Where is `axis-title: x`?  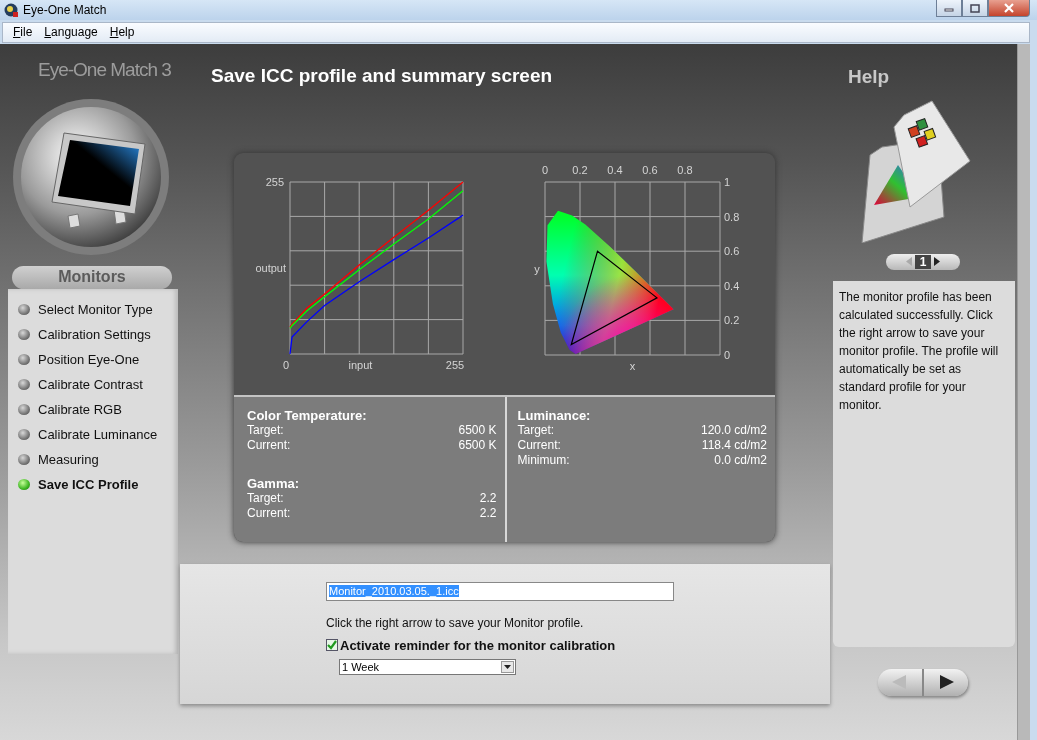 axis-title: x is located at coordinates (632, 365).